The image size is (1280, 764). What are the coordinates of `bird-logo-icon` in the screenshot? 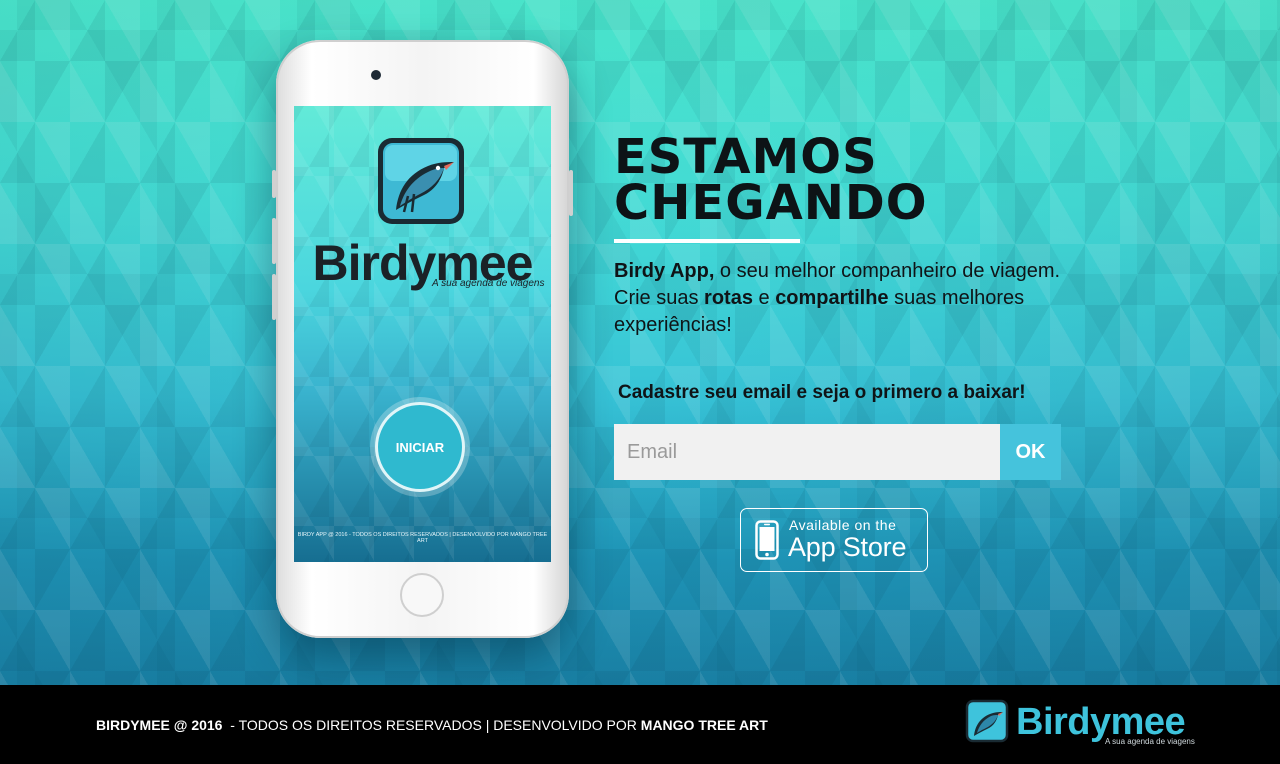 It's located at (987, 721).